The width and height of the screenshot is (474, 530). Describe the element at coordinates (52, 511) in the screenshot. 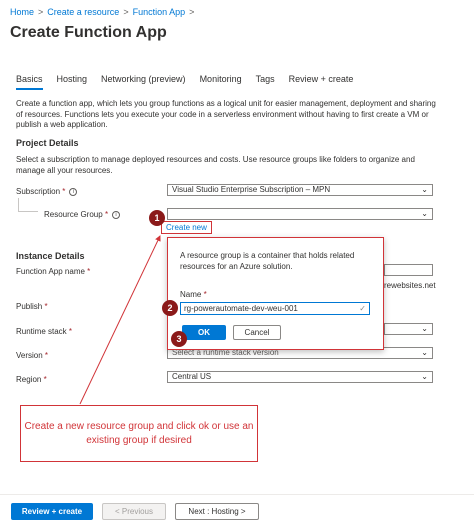

I see `review-create-button: Review + create` at that location.